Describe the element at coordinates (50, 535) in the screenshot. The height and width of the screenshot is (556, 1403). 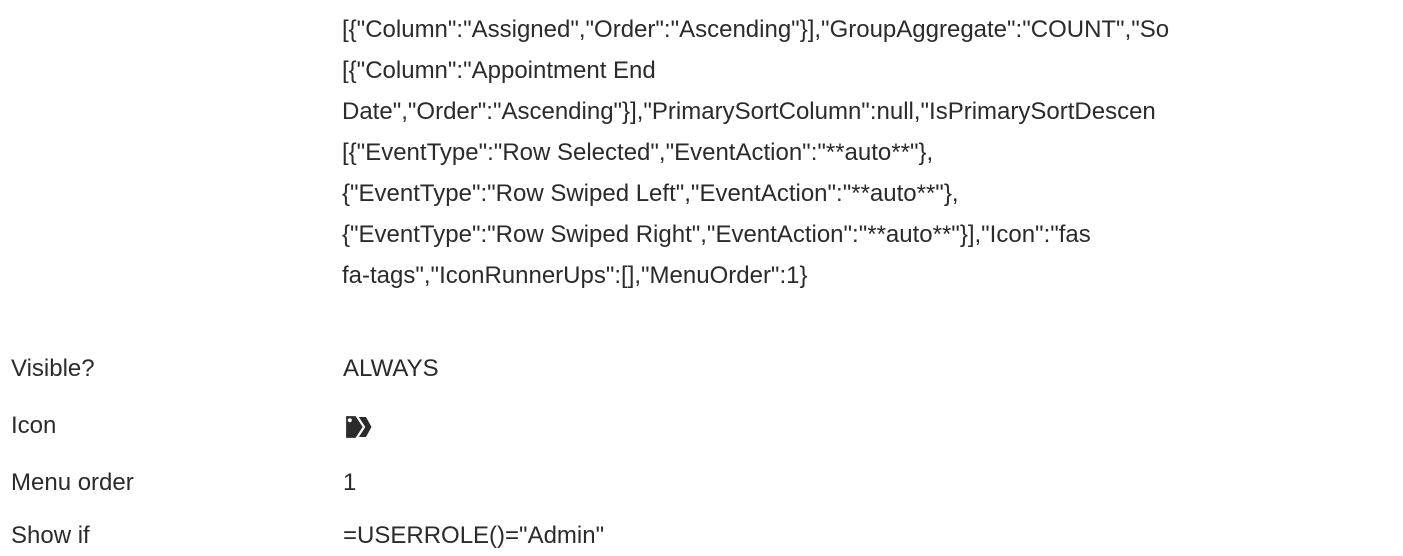
I see `show-if-label: Show if` at that location.